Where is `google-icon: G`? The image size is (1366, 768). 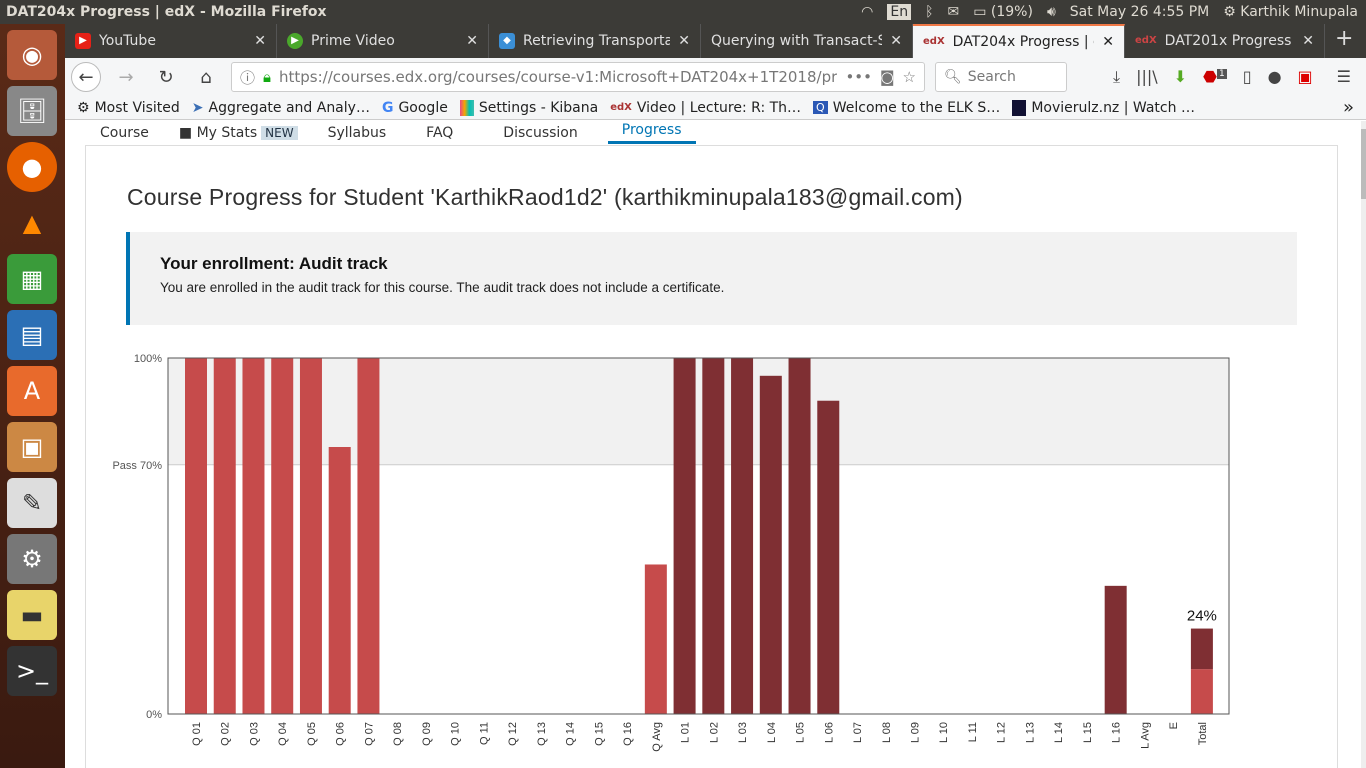
google-icon: G is located at coordinates (387, 107).